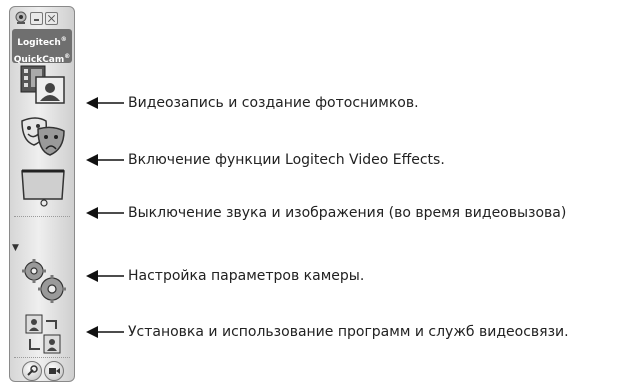  I want to click on logitech-quickcam-logo: Logitech® QuickCam®, so click(42, 47).